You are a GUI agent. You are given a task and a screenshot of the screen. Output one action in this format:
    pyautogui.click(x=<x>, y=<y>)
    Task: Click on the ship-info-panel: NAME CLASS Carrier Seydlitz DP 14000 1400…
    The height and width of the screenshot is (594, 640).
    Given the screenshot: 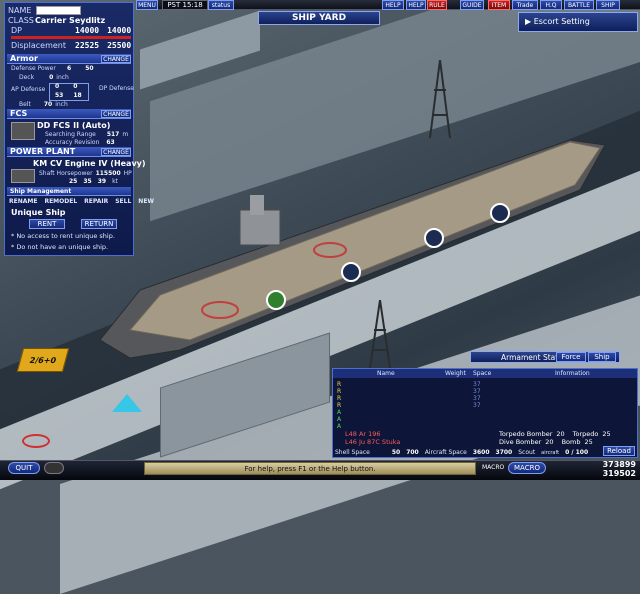 What is the action you would take?
    pyautogui.click(x=79, y=129)
    